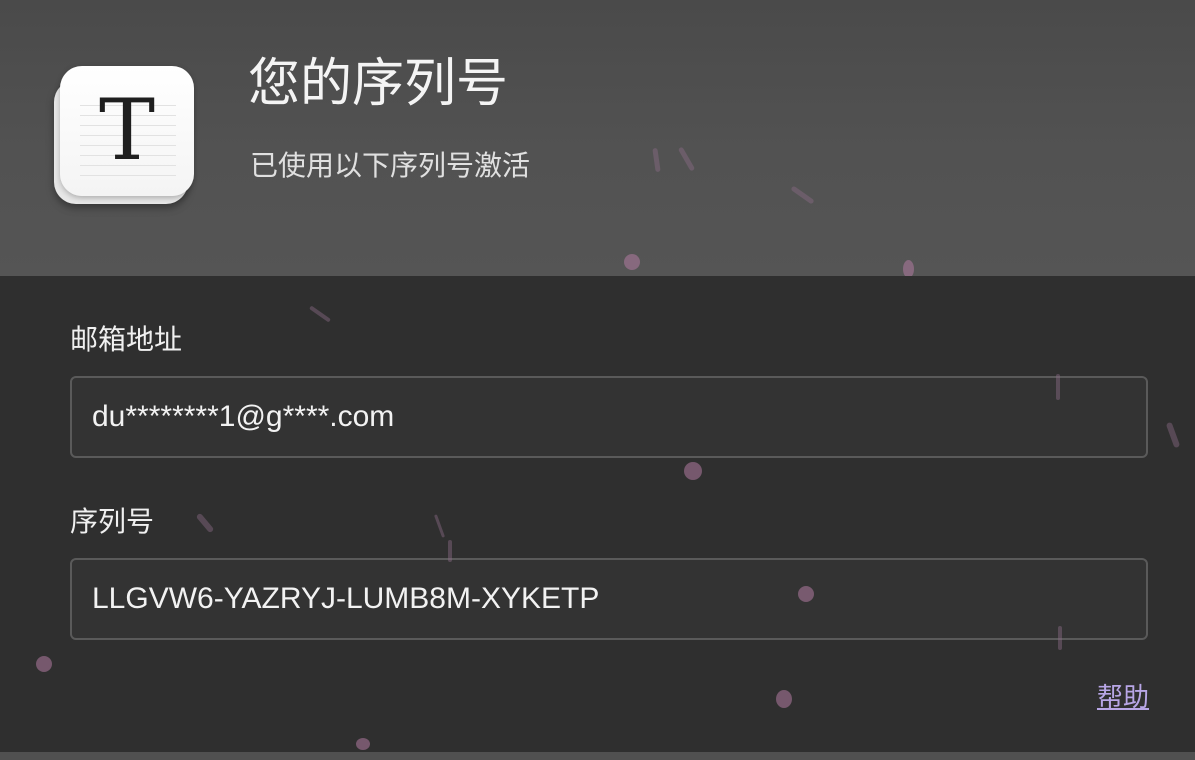 The image size is (1195, 760). What do you see at coordinates (112, 521) in the screenshot?
I see `serial-label: 序列号` at bounding box center [112, 521].